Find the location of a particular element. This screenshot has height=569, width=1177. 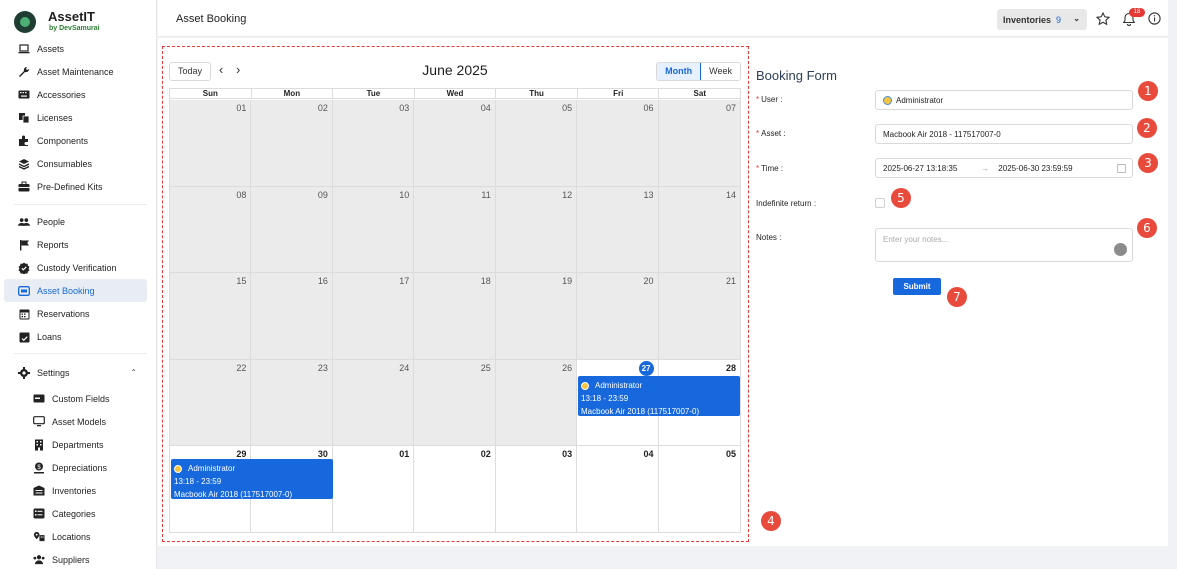

sidebar-item-settings: Settings ⌃ is located at coordinates (75, 372).